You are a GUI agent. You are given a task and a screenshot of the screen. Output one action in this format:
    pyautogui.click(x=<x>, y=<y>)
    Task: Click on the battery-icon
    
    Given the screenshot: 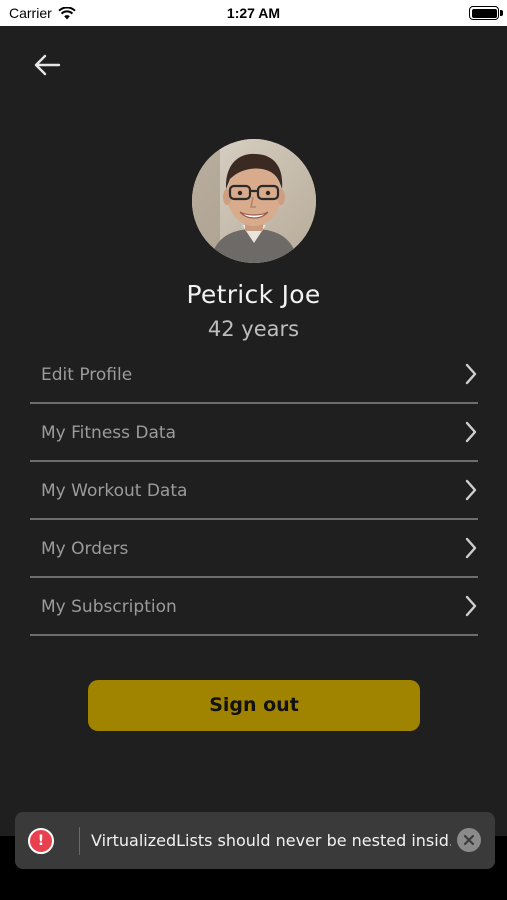 What is the action you would take?
    pyautogui.click(x=486, y=13)
    